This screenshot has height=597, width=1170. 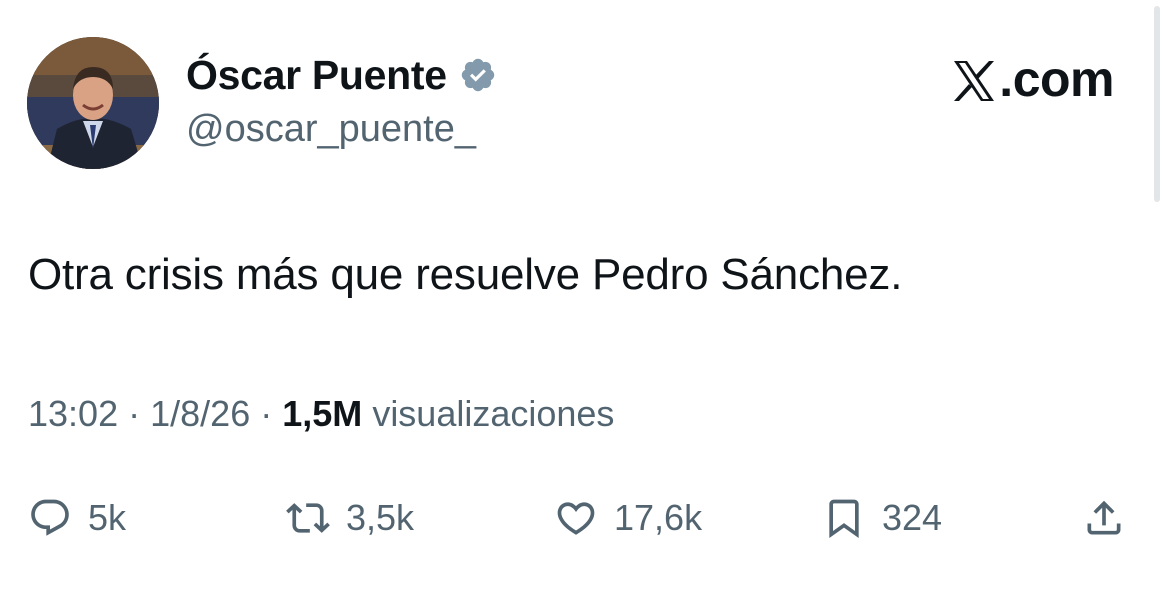 What do you see at coordinates (107, 517) in the screenshot?
I see `reply-count: 5k` at bounding box center [107, 517].